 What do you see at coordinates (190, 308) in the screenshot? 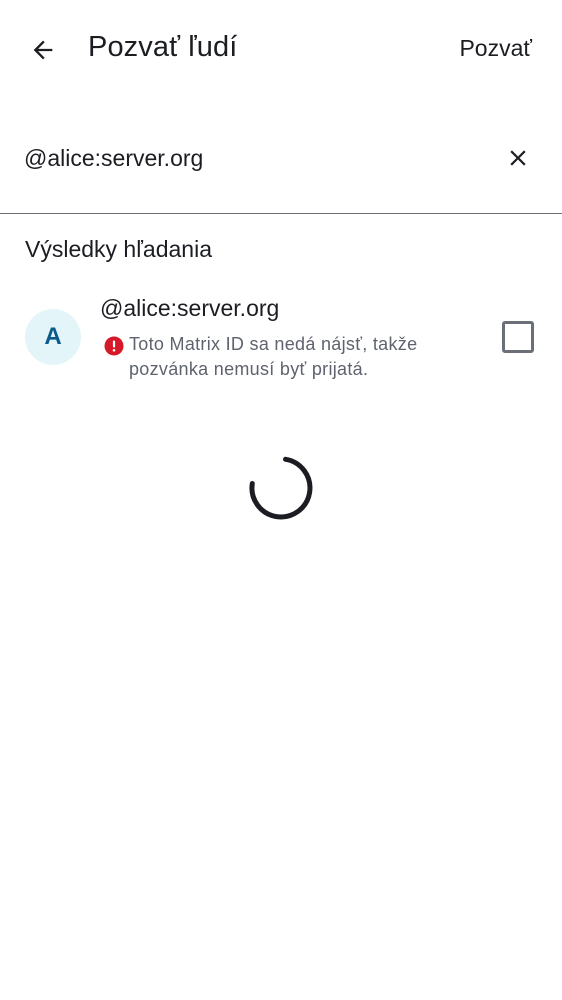
I see `user-id: @alice:server.org` at bounding box center [190, 308].